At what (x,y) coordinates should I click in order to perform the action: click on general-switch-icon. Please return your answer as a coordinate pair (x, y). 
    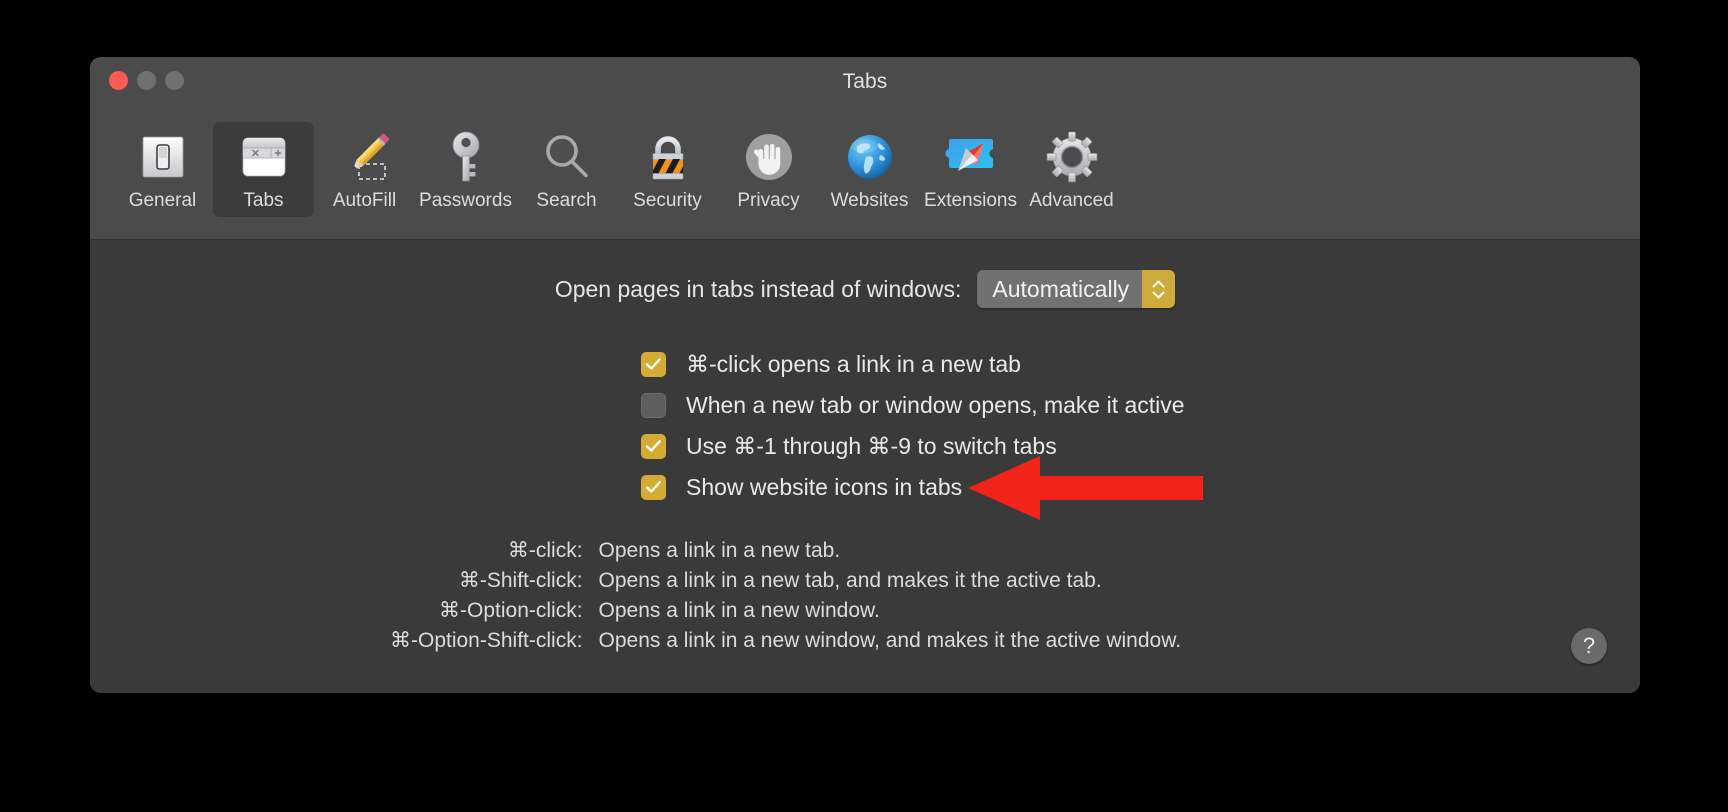
    Looking at the image, I should click on (163, 157).